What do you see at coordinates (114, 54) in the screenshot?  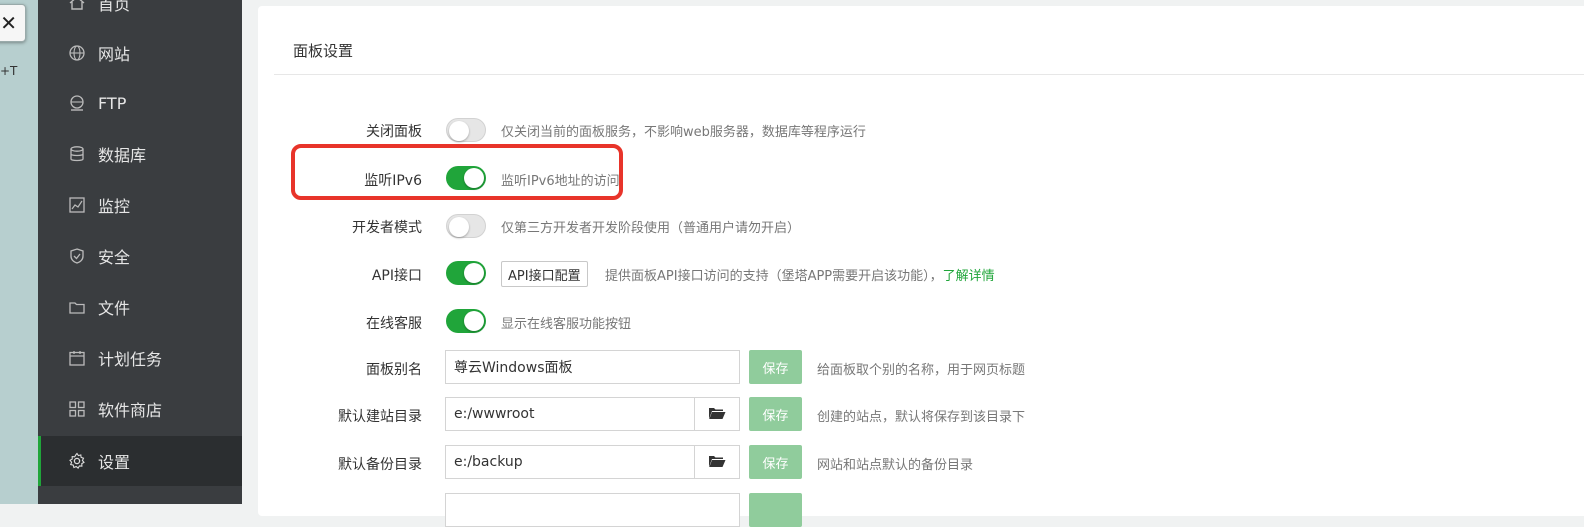 I see `sidebar-item-label: 网站` at bounding box center [114, 54].